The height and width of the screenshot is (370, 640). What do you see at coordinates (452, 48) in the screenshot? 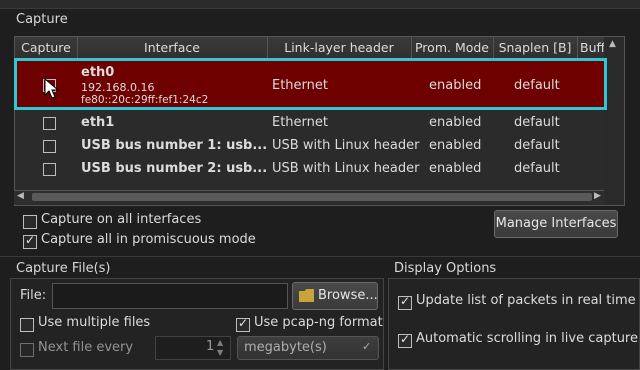
I see `column-header-prom-mode: Prom. Mode` at bounding box center [452, 48].